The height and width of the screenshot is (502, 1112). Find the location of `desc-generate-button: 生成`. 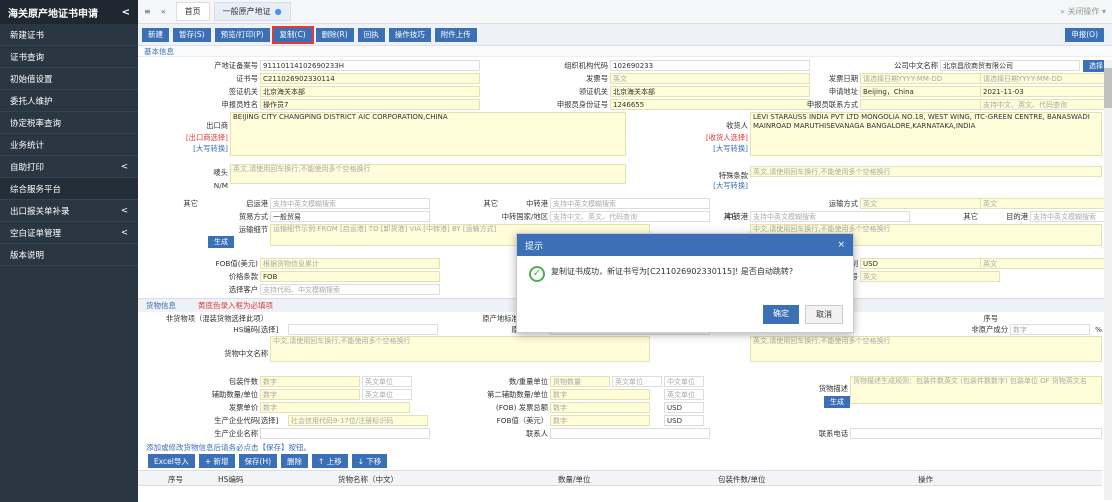

desc-generate-button: 生成 is located at coordinates (837, 402).